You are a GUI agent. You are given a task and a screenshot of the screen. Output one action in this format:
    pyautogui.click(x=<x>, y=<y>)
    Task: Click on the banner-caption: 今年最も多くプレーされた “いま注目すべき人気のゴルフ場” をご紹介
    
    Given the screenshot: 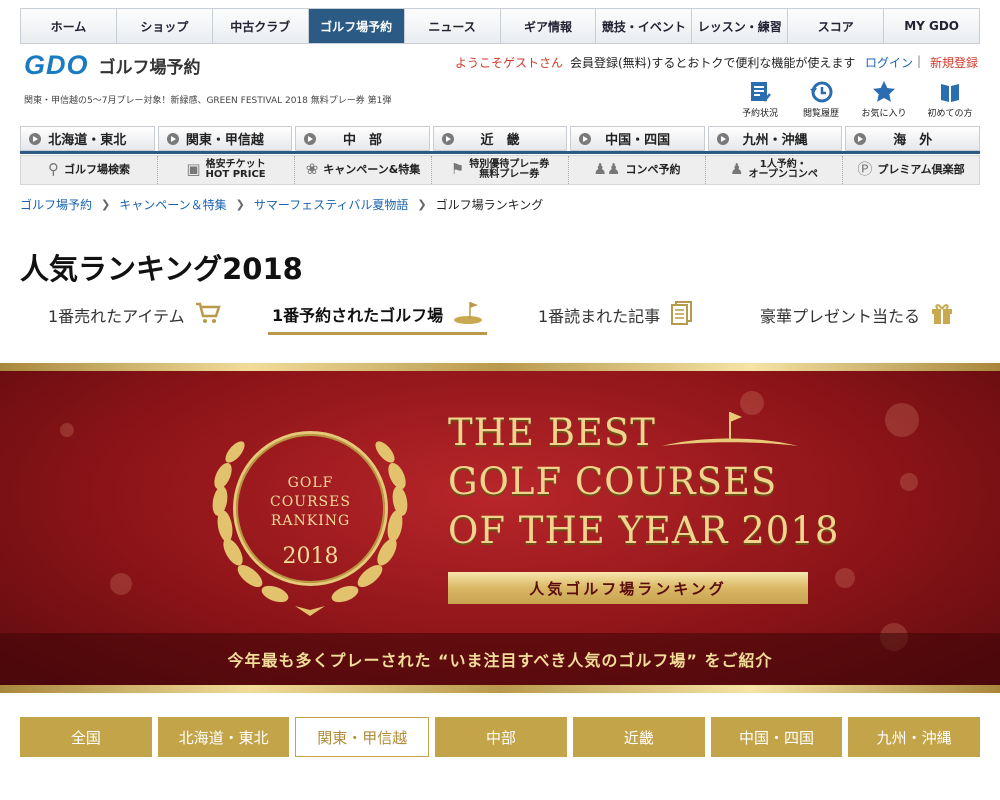 What is the action you would take?
    pyautogui.click(x=500, y=659)
    